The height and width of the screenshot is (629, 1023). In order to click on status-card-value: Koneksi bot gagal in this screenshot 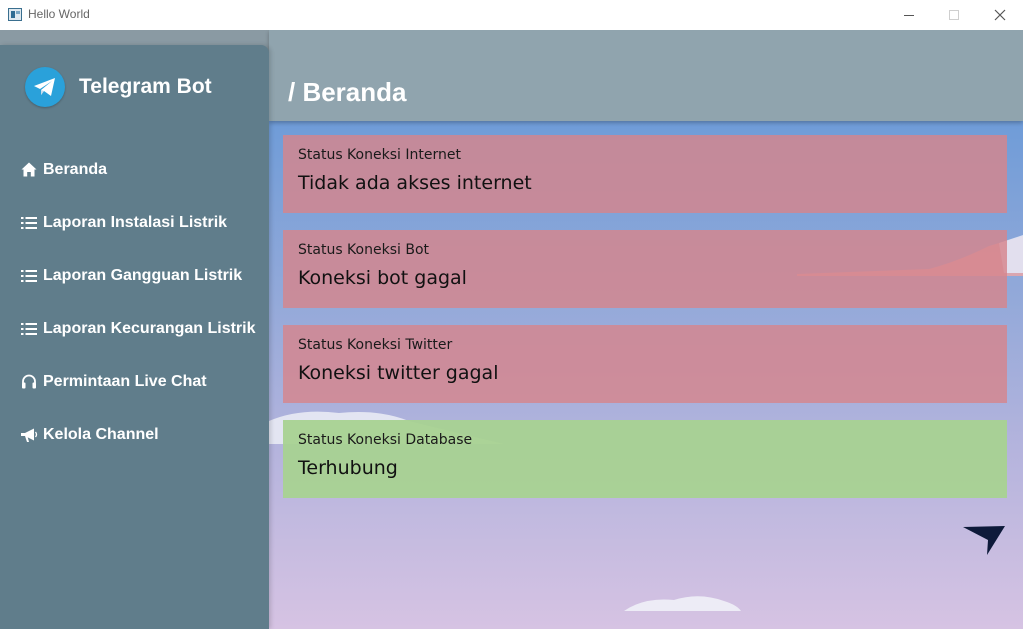, I will do `click(382, 278)`.